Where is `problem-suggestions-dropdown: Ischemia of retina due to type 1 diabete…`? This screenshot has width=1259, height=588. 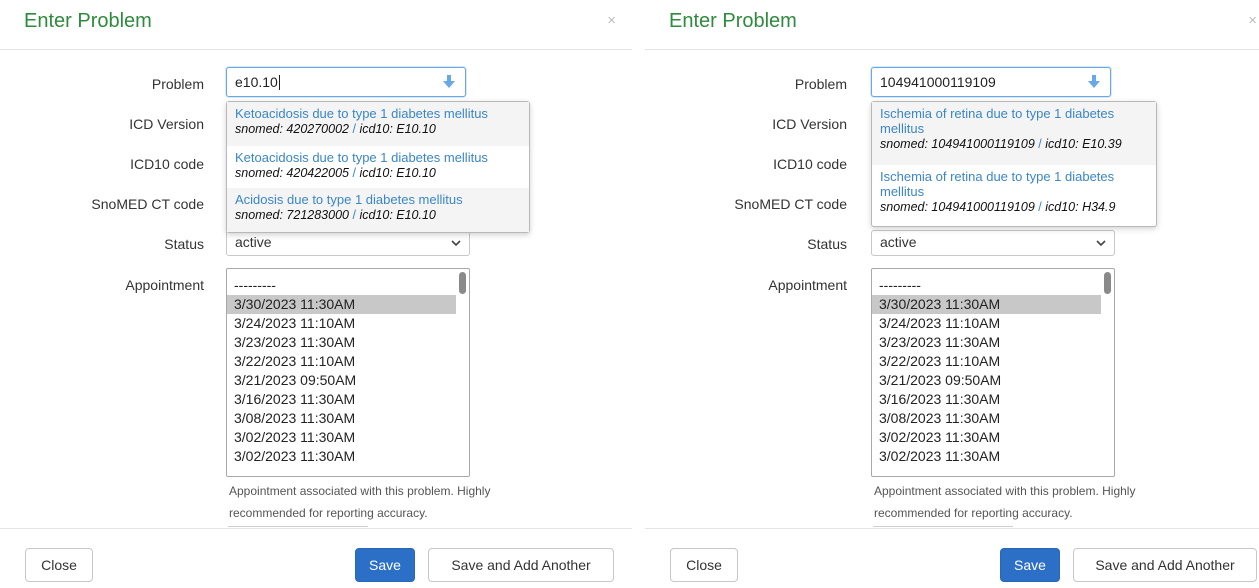 problem-suggestions-dropdown: Ischemia of retina due to type 1 diabete… is located at coordinates (1014, 164).